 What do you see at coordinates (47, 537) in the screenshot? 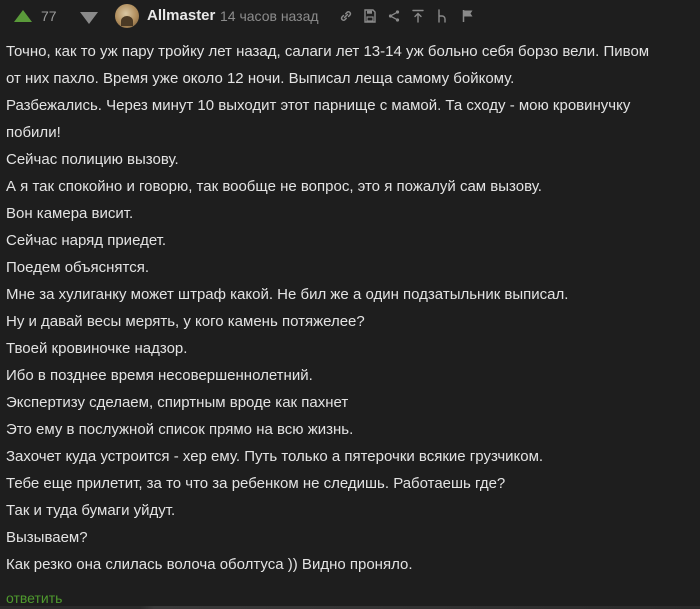
I see `comment-text-line: Вызываем?` at bounding box center [47, 537].